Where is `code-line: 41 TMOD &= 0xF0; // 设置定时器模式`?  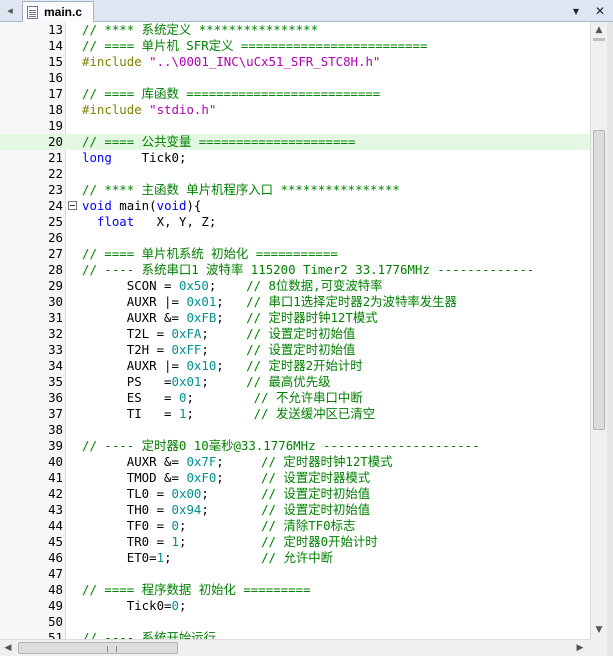
code-line: 41 TMOD &= 0xF0; // 设置定时器模式 is located at coordinates (295, 478).